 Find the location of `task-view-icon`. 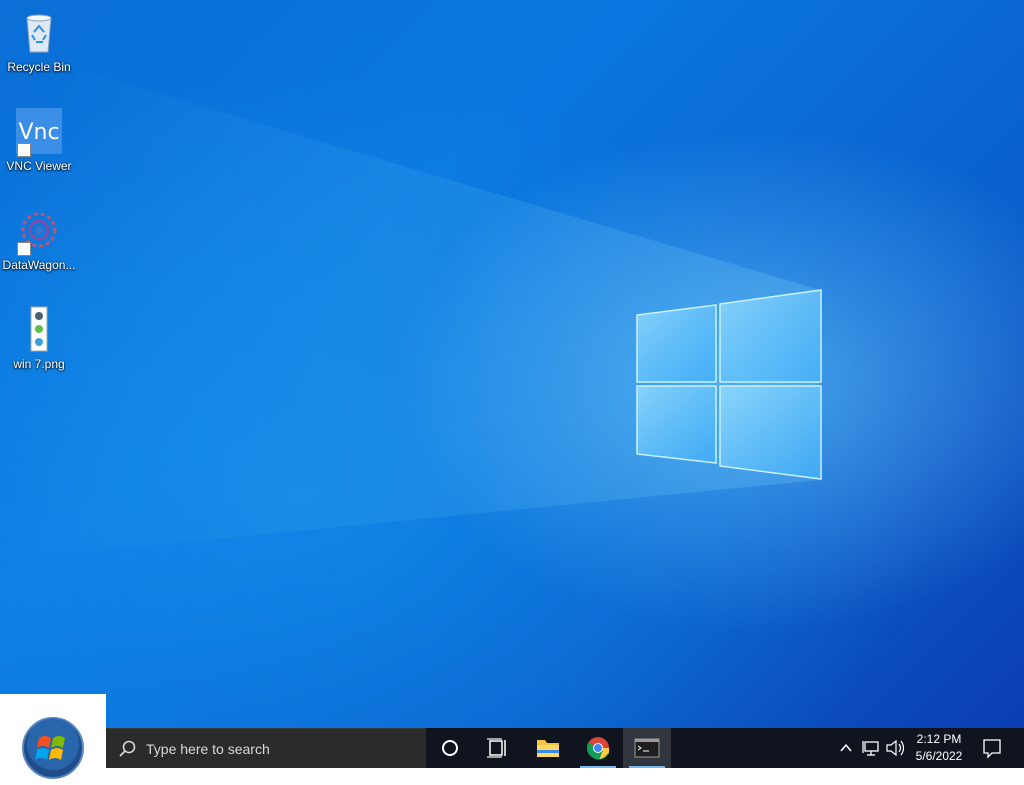

task-view-icon is located at coordinates (496, 748).